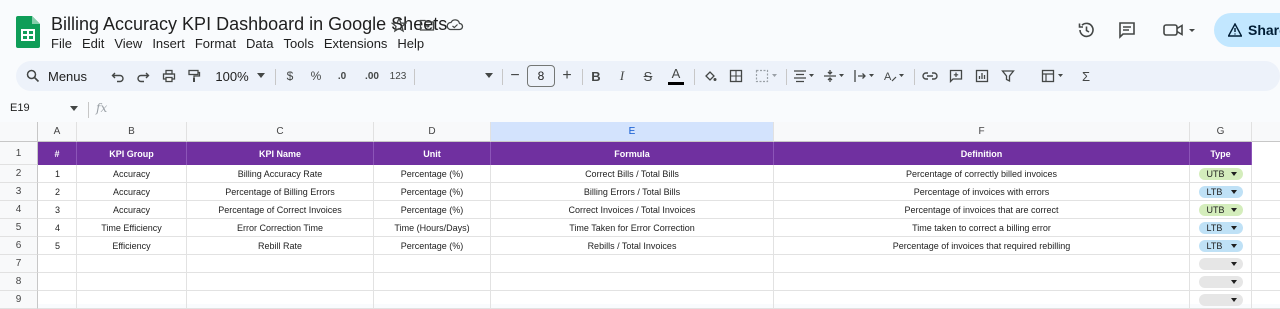 The image size is (1280, 309). I want to click on insert-chart-icon, so click(982, 76).